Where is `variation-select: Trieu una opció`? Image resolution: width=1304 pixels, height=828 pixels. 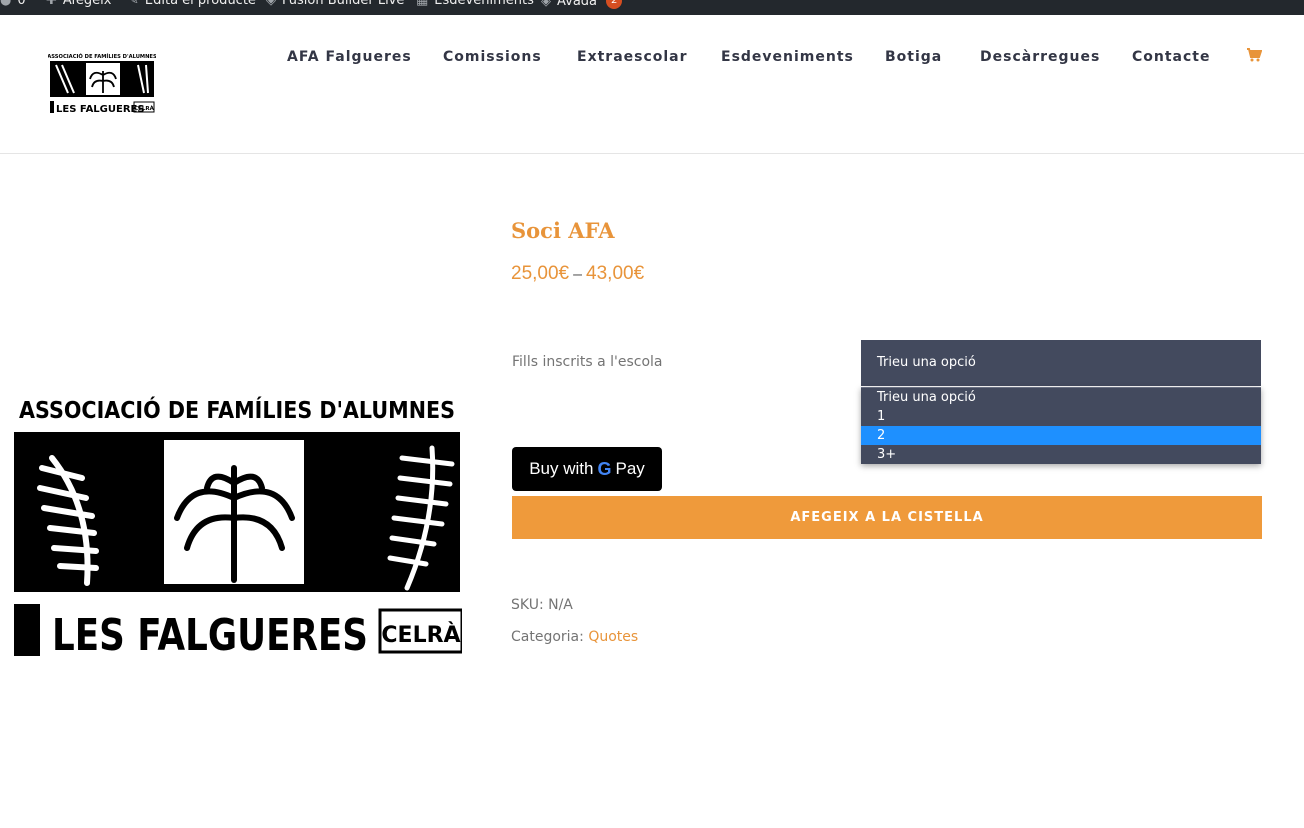 variation-select: Trieu una opció is located at coordinates (1061, 363).